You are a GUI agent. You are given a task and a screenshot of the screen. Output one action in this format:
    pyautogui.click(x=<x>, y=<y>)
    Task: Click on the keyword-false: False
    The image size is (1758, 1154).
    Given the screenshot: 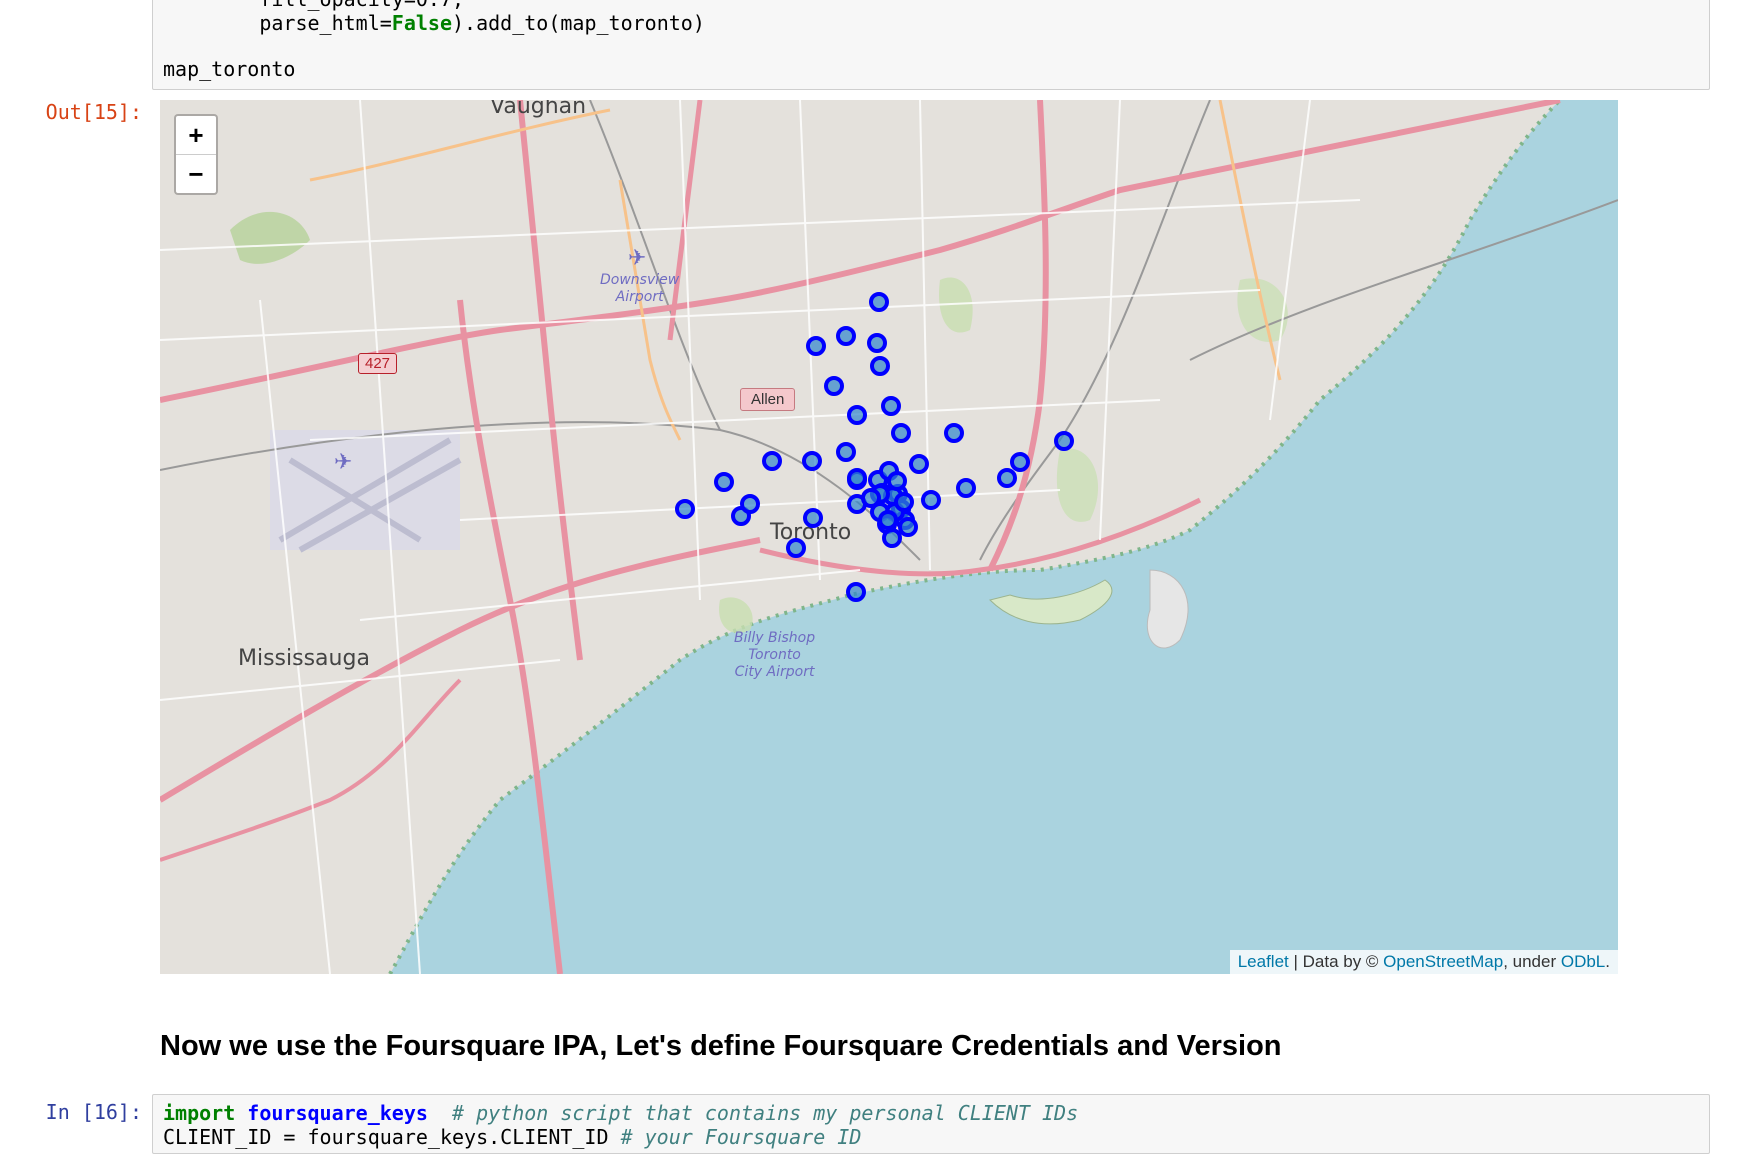 What is the action you would take?
    pyautogui.click(x=421, y=23)
    